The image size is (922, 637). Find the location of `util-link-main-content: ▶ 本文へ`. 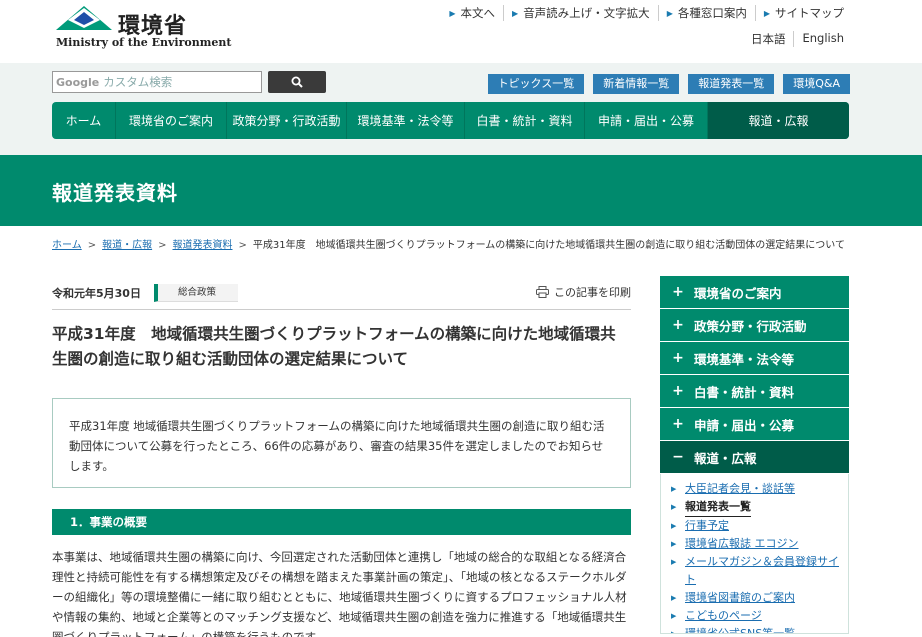

util-link-main-content: ▶ 本文へ is located at coordinates (472, 13).